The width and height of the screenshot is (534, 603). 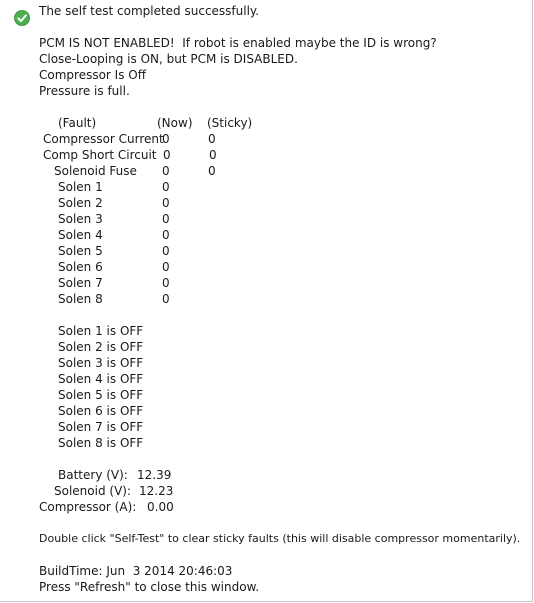 What do you see at coordinates (92, 75) in the screenshot?
I see `notice-compressor: Compressor Is Off` at bounding box center [92, 75].